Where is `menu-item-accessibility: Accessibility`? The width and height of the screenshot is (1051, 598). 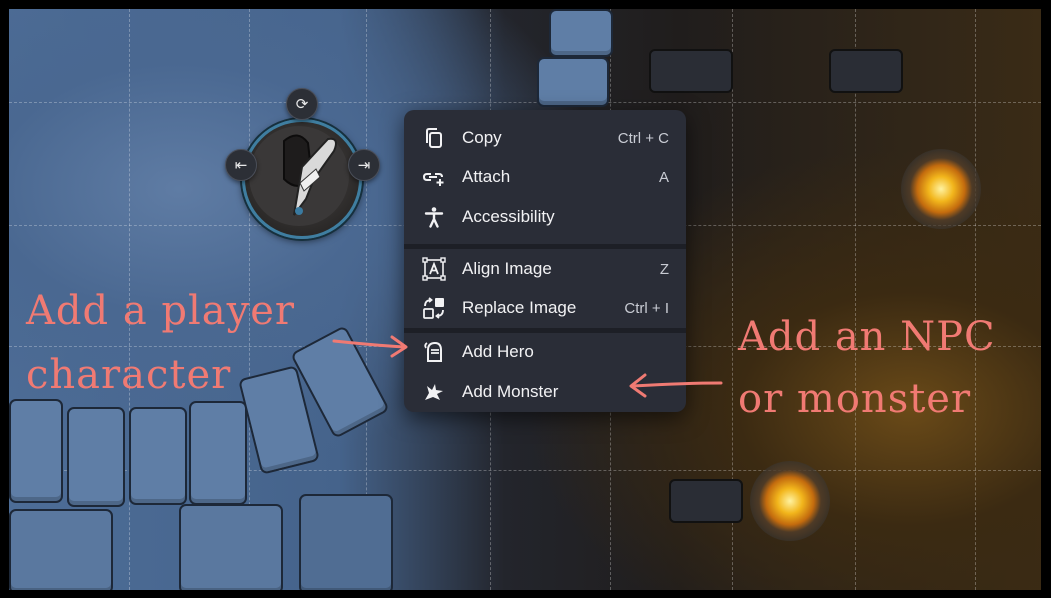
menu-item-accessibility: Accessibility is located at coordinates (545, 217).